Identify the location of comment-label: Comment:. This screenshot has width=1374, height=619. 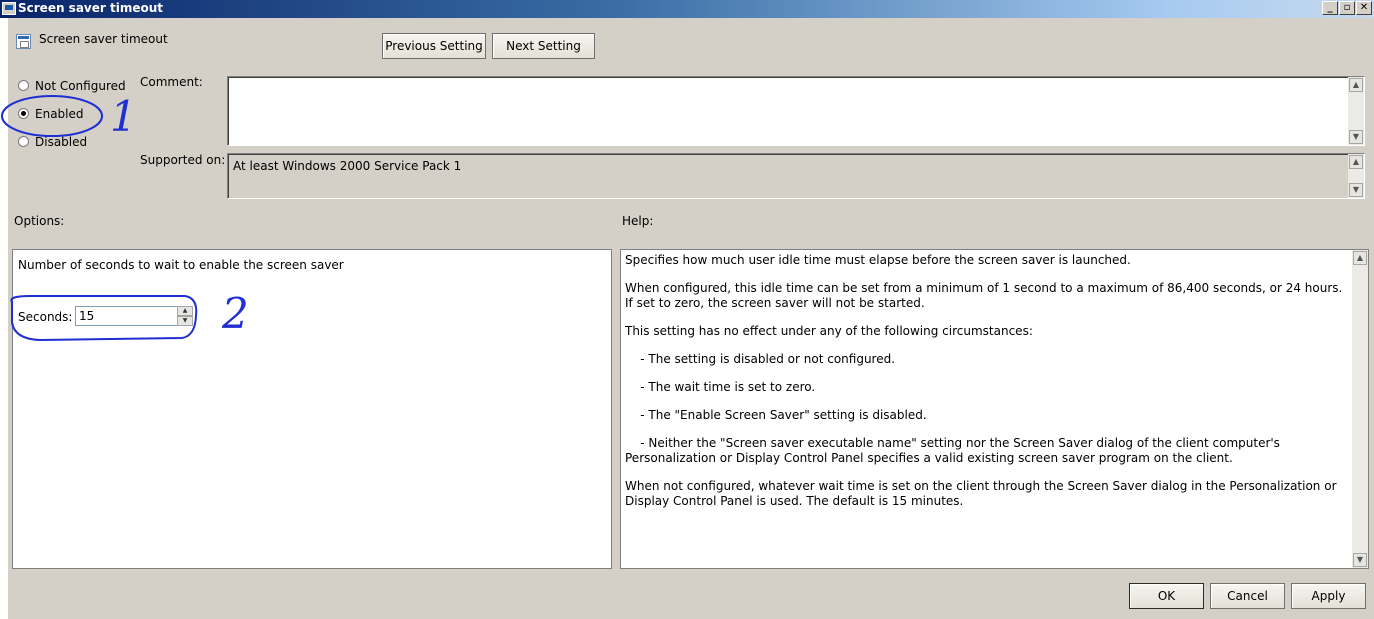
(171, 82).